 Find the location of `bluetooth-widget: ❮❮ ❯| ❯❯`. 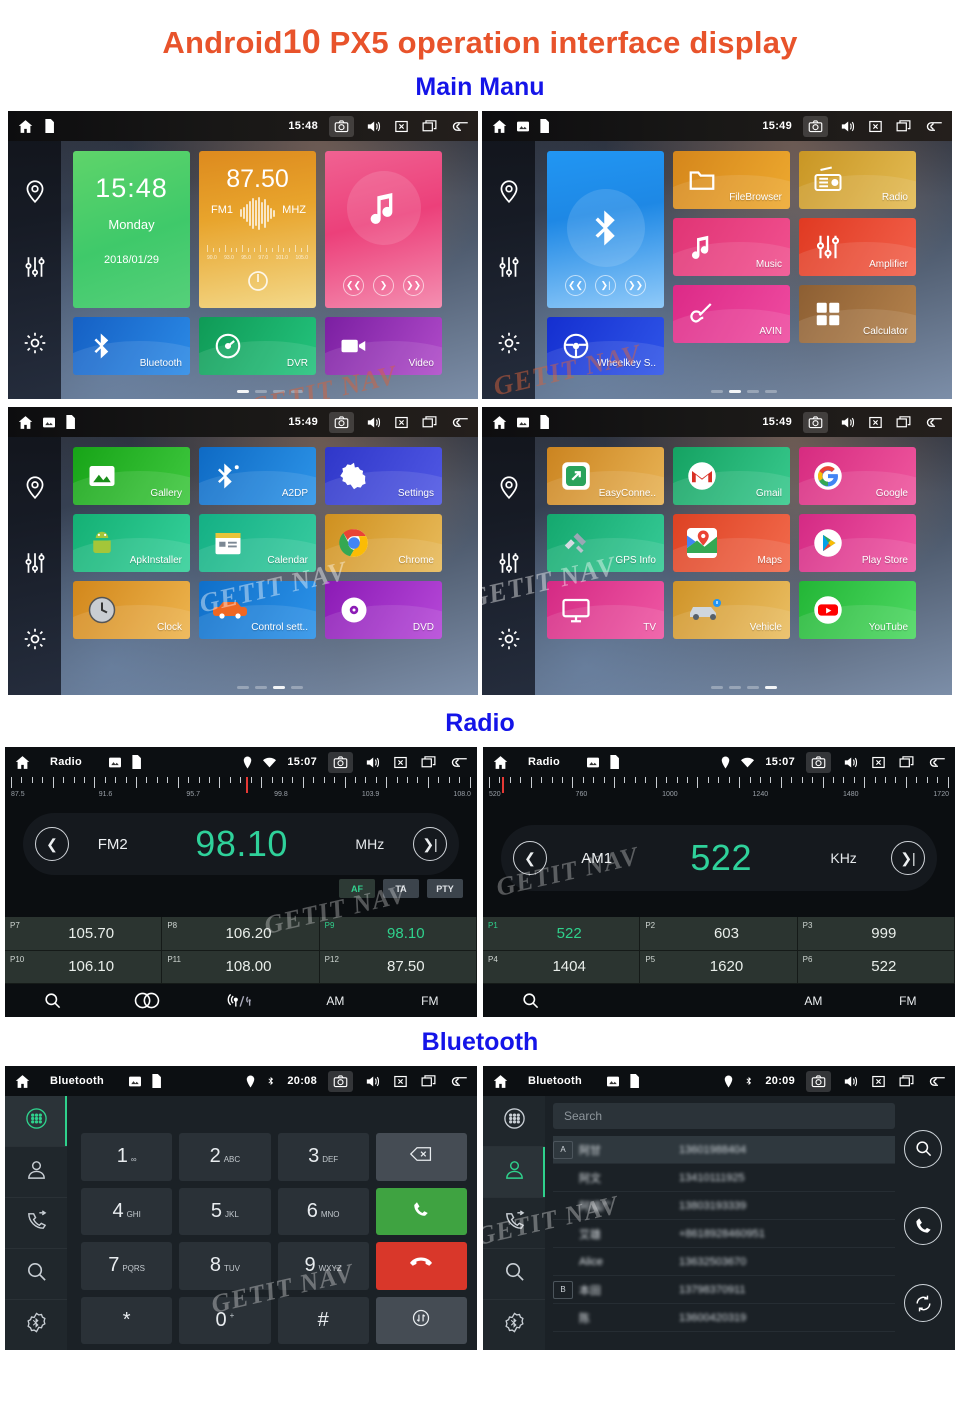

bluetooth-widget: ❮❮ ❯| ❯❯ is located at coordinates (605, 229).